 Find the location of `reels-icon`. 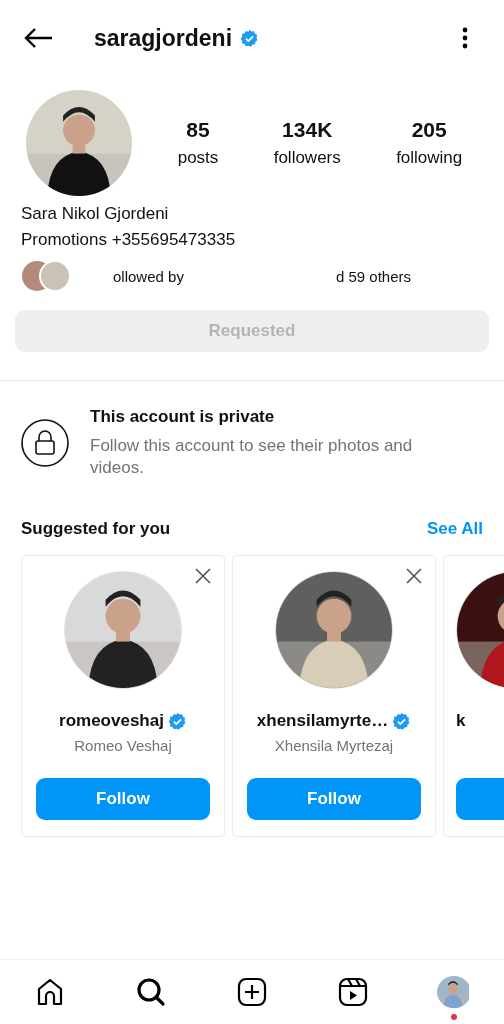

reels-icon is located at coordinates (352, 992).